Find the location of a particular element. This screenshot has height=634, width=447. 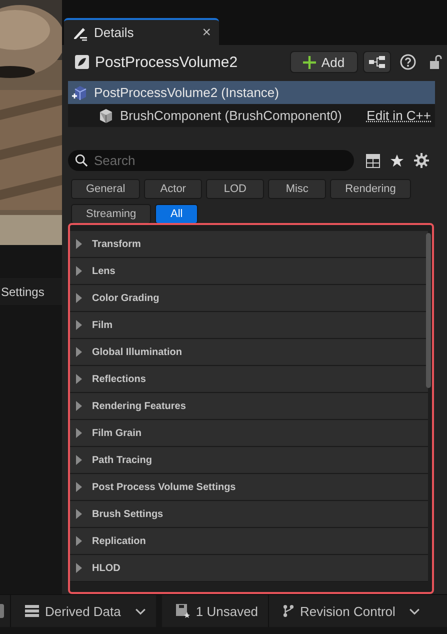

category-header: Global Illumination is located at coordinates (137, 352).